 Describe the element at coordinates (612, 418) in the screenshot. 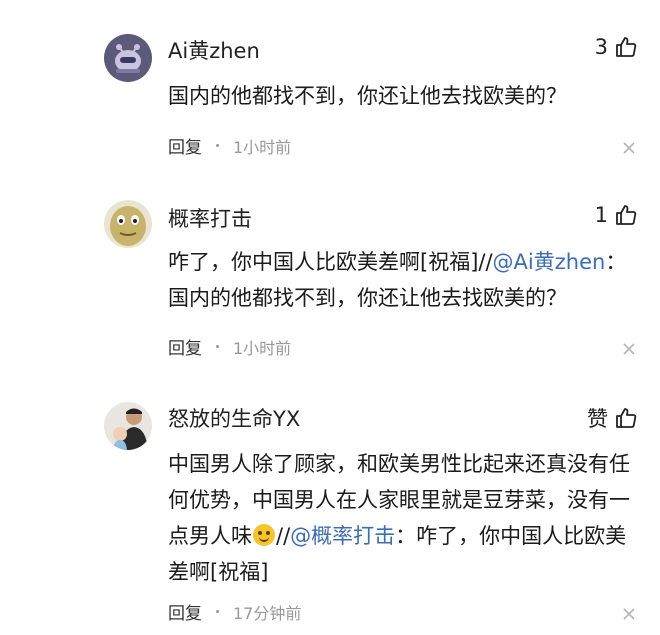

I see `like-button: 赞` at that location.